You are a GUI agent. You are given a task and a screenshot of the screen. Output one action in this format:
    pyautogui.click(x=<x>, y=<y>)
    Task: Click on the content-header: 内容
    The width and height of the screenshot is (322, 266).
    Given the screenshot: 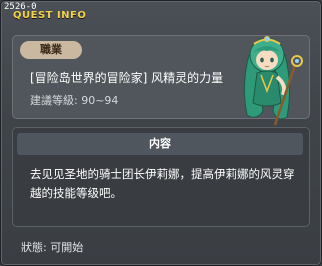 What is the action you would take?
    pyautogui.click(x=160, y=144)
    